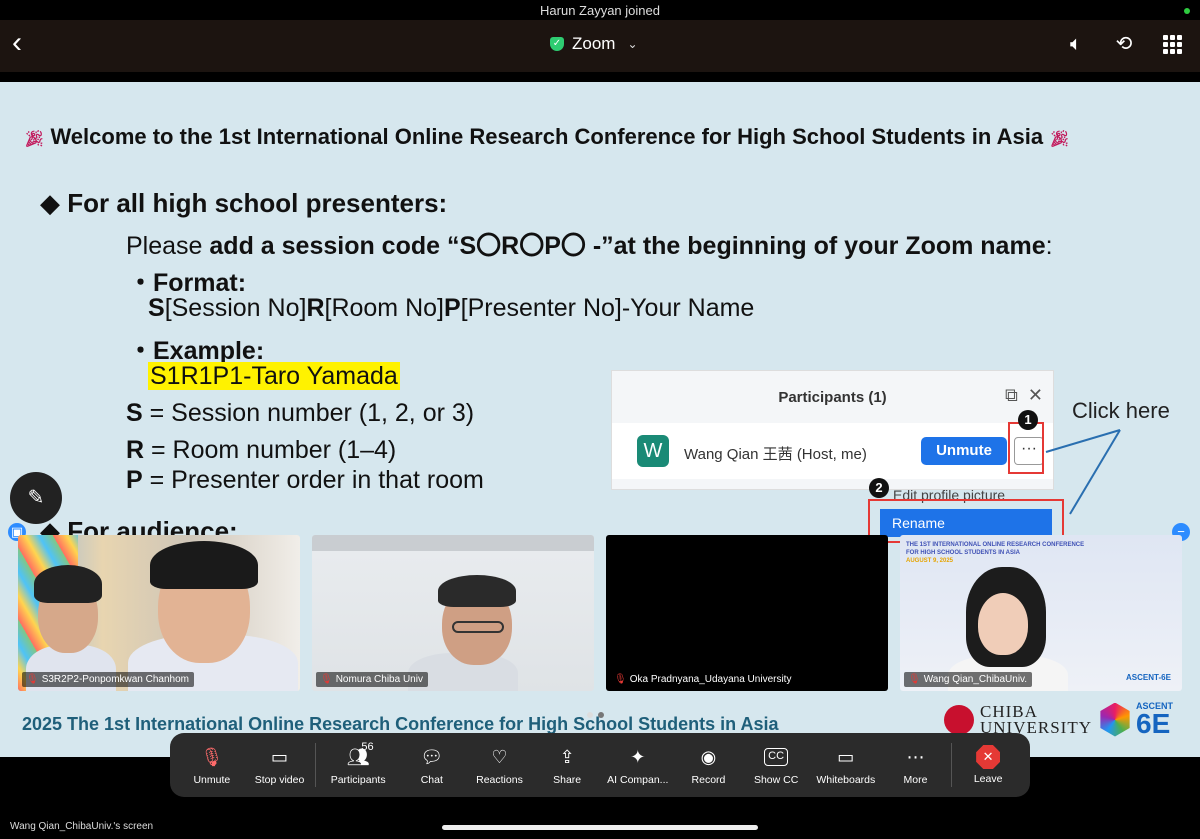 Image resolution: width=1200 pixels, height=839 pixels. I want to click on record-icon: ◉, so click(708, 757).